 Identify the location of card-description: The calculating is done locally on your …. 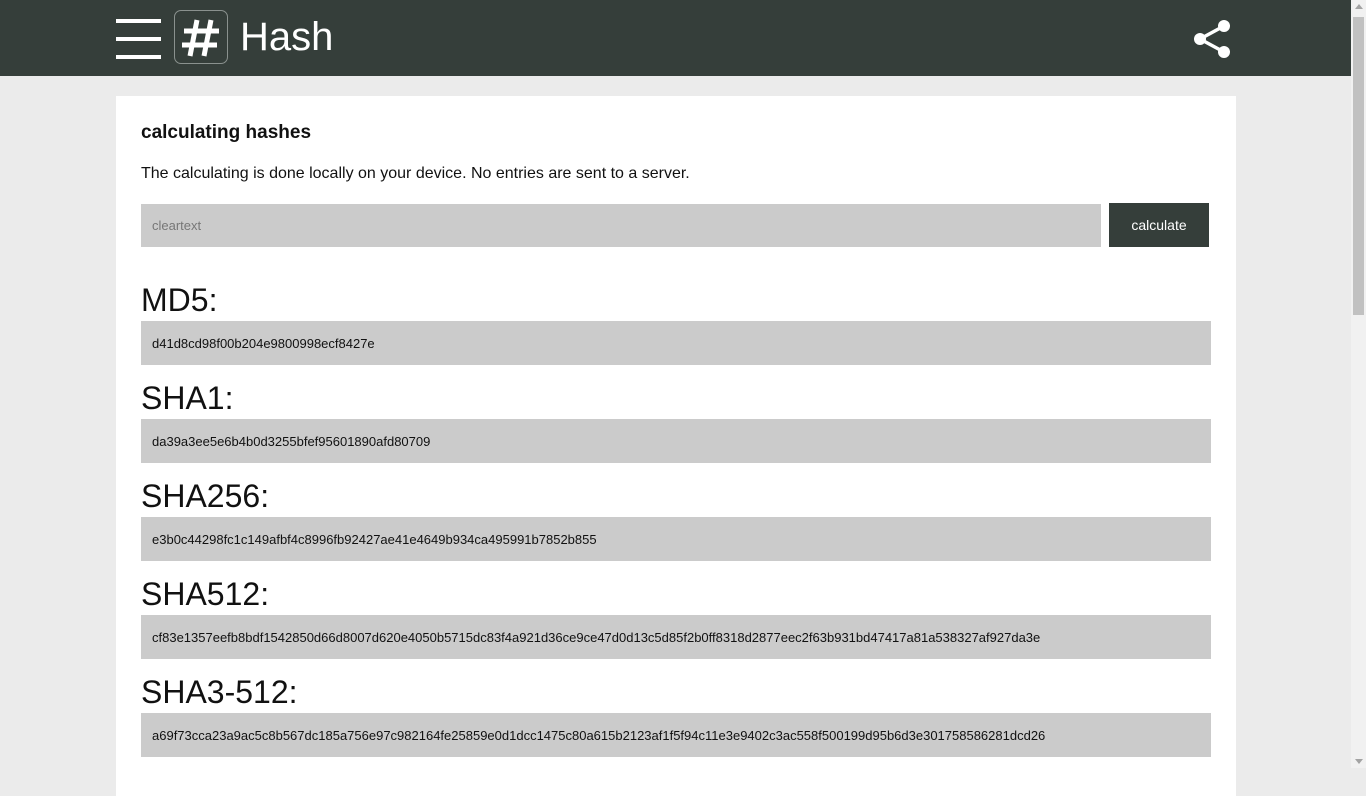
(415, 173).